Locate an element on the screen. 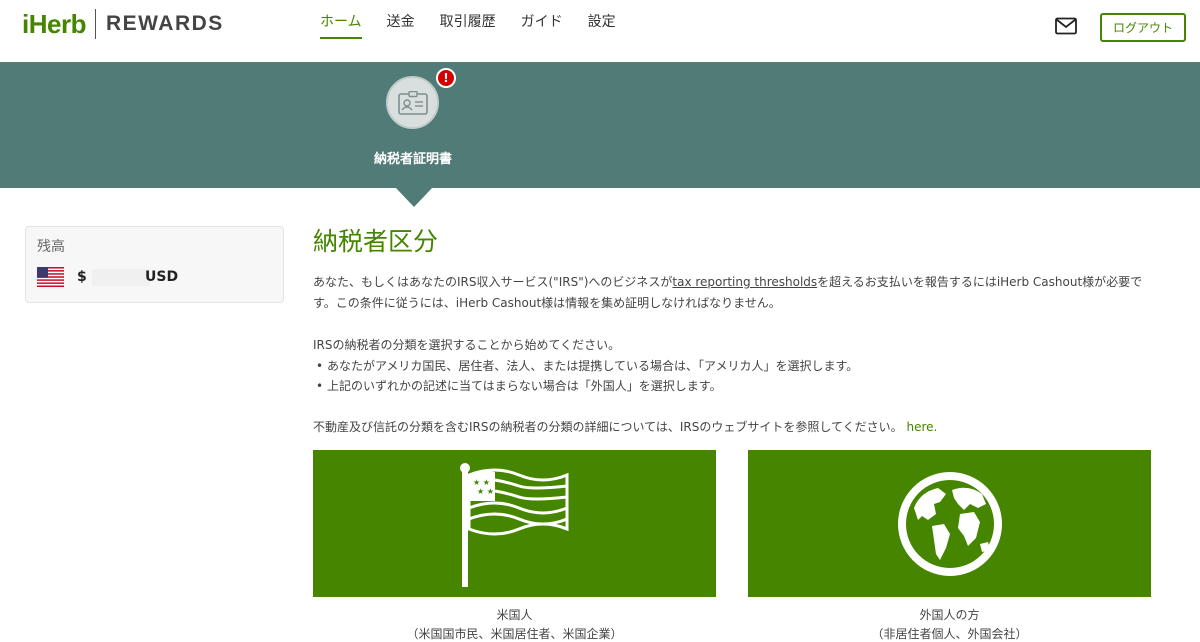 This screenshot has height=642, width=1200. foreign-person-caption: 外国人の方 （非居住者個人、外国会社） is located at coordinates (949, 624).